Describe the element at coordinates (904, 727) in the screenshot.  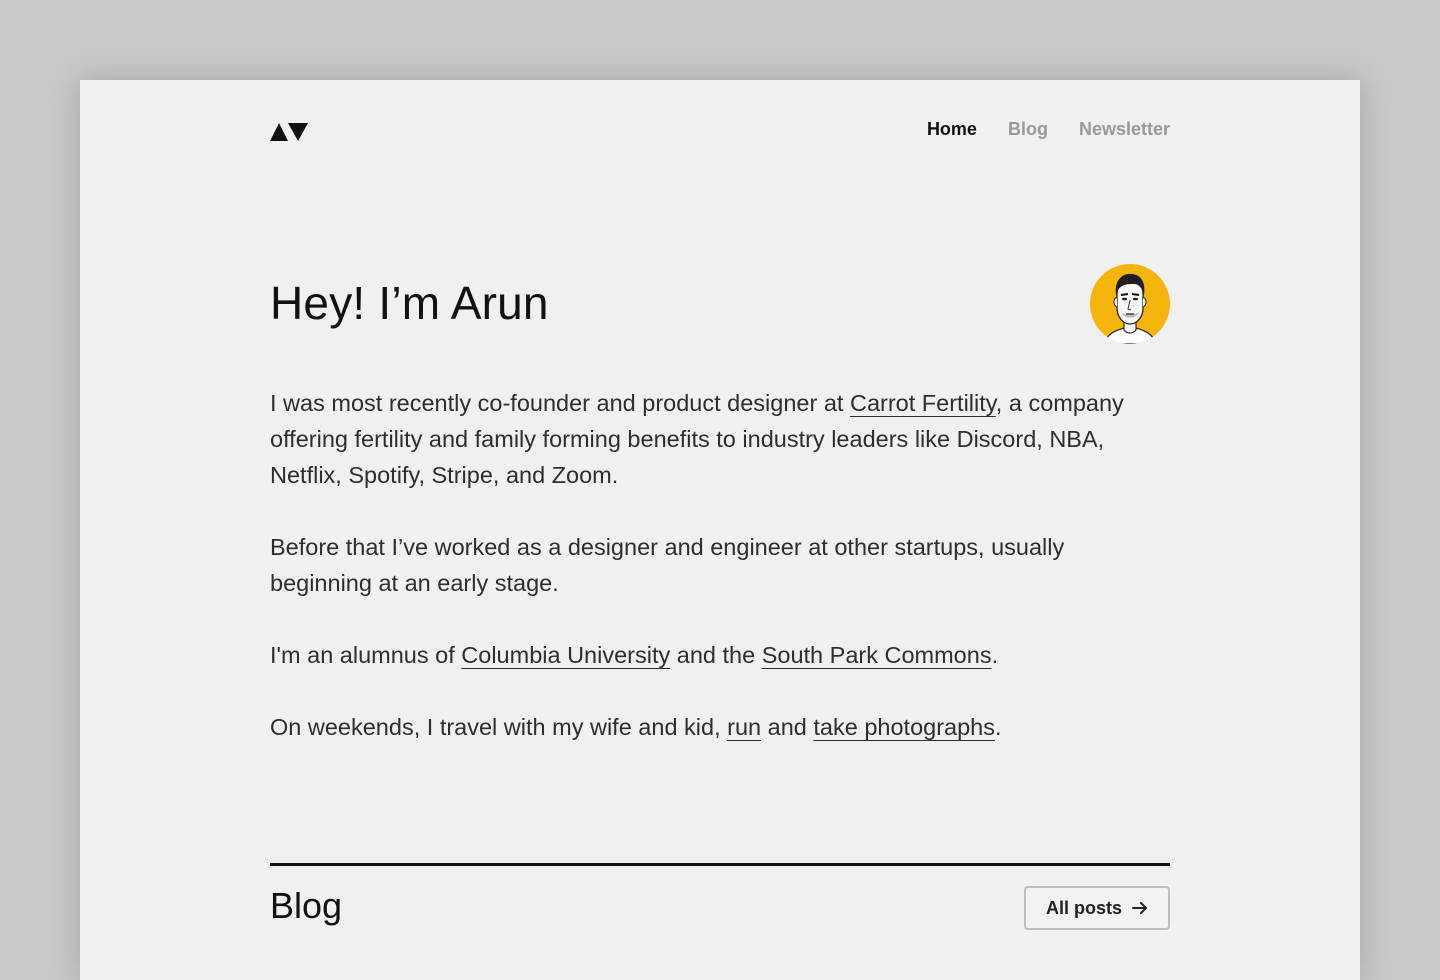
I see `take-photographs-link: take photographs` at that location.